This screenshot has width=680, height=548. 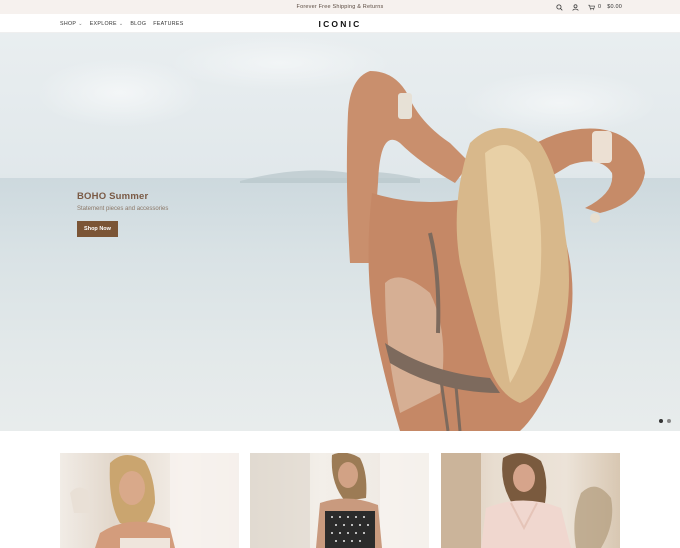 I want to click on utility-icons: 0 $0.00, so click(x=589, y=7).